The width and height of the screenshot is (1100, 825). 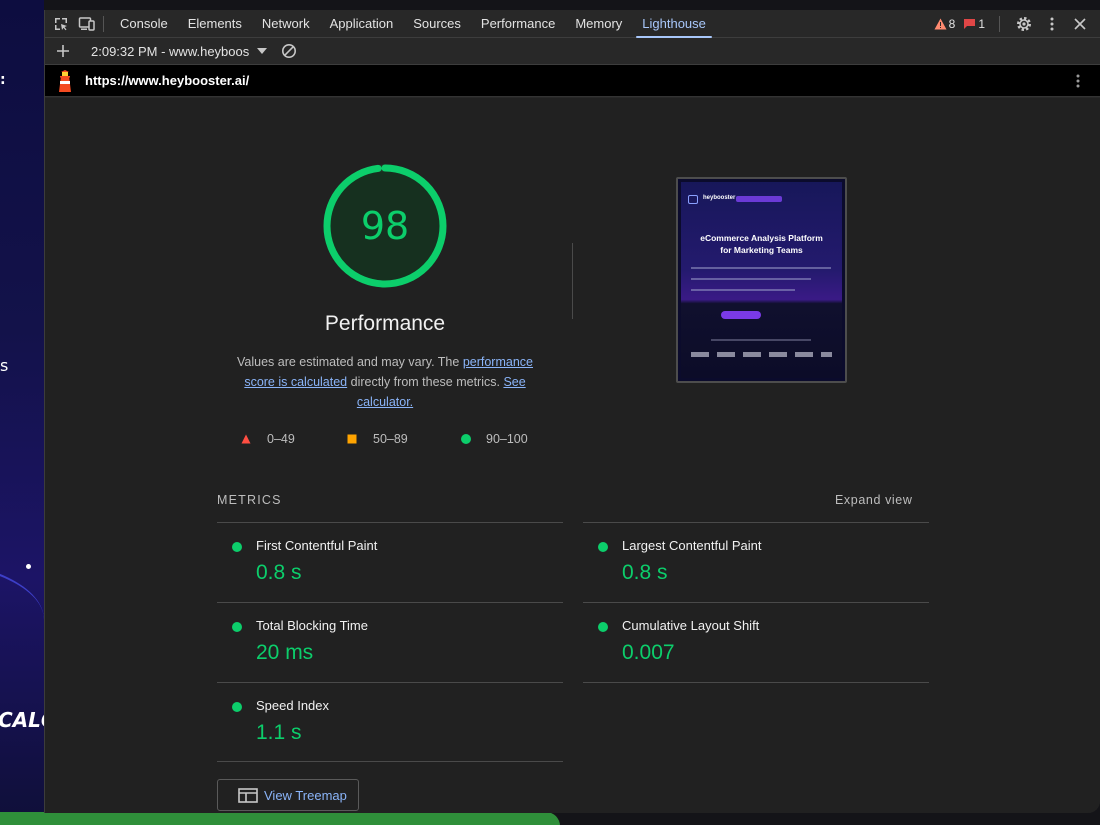 What do you see at coordinates (518, 24) in the screenshot?
I see `tab-performance: Performance` at bounding box center [518, 24].